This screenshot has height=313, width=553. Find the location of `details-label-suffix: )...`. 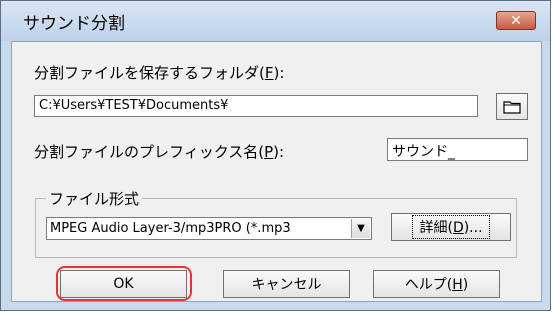

details-label-suffix: )... is located at coordinates (473, 228).